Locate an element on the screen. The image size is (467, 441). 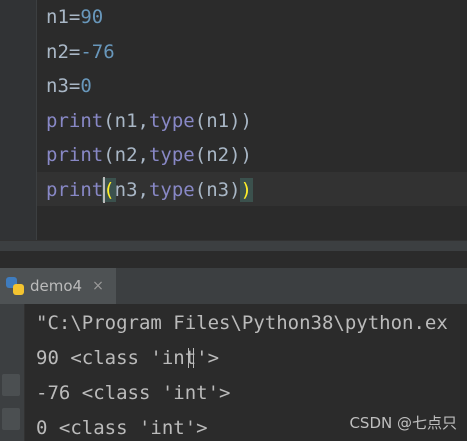
code-token: 90 is located at coordinates (92, 17).